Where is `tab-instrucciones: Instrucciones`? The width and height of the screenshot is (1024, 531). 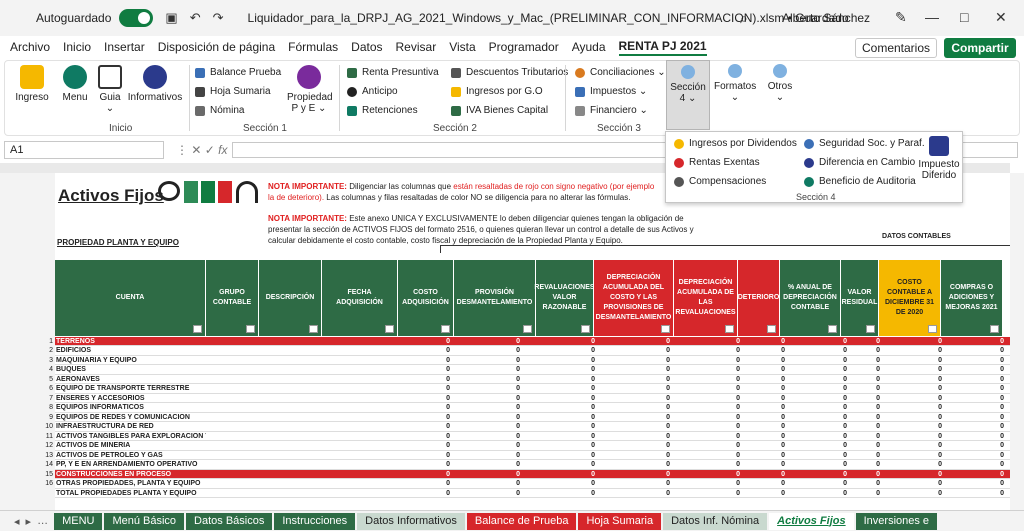
tab-instrucciones: Instrucciones is located at coordinates (315, 521).